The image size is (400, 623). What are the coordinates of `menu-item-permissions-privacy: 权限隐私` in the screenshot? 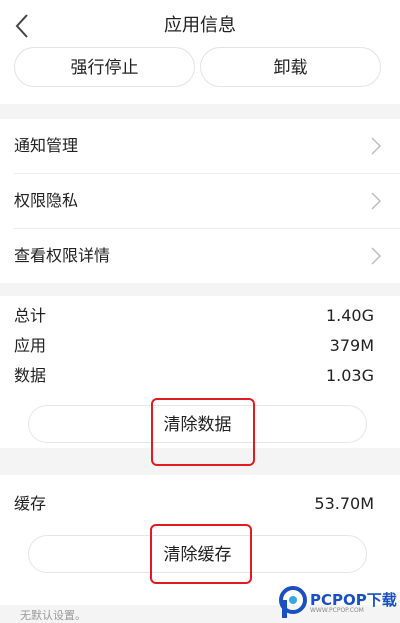 It's located at (200, 201).